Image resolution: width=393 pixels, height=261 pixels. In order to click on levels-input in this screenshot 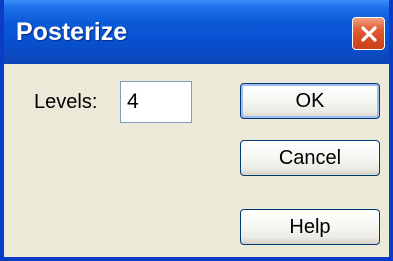, I will do `click(156, 102)`.